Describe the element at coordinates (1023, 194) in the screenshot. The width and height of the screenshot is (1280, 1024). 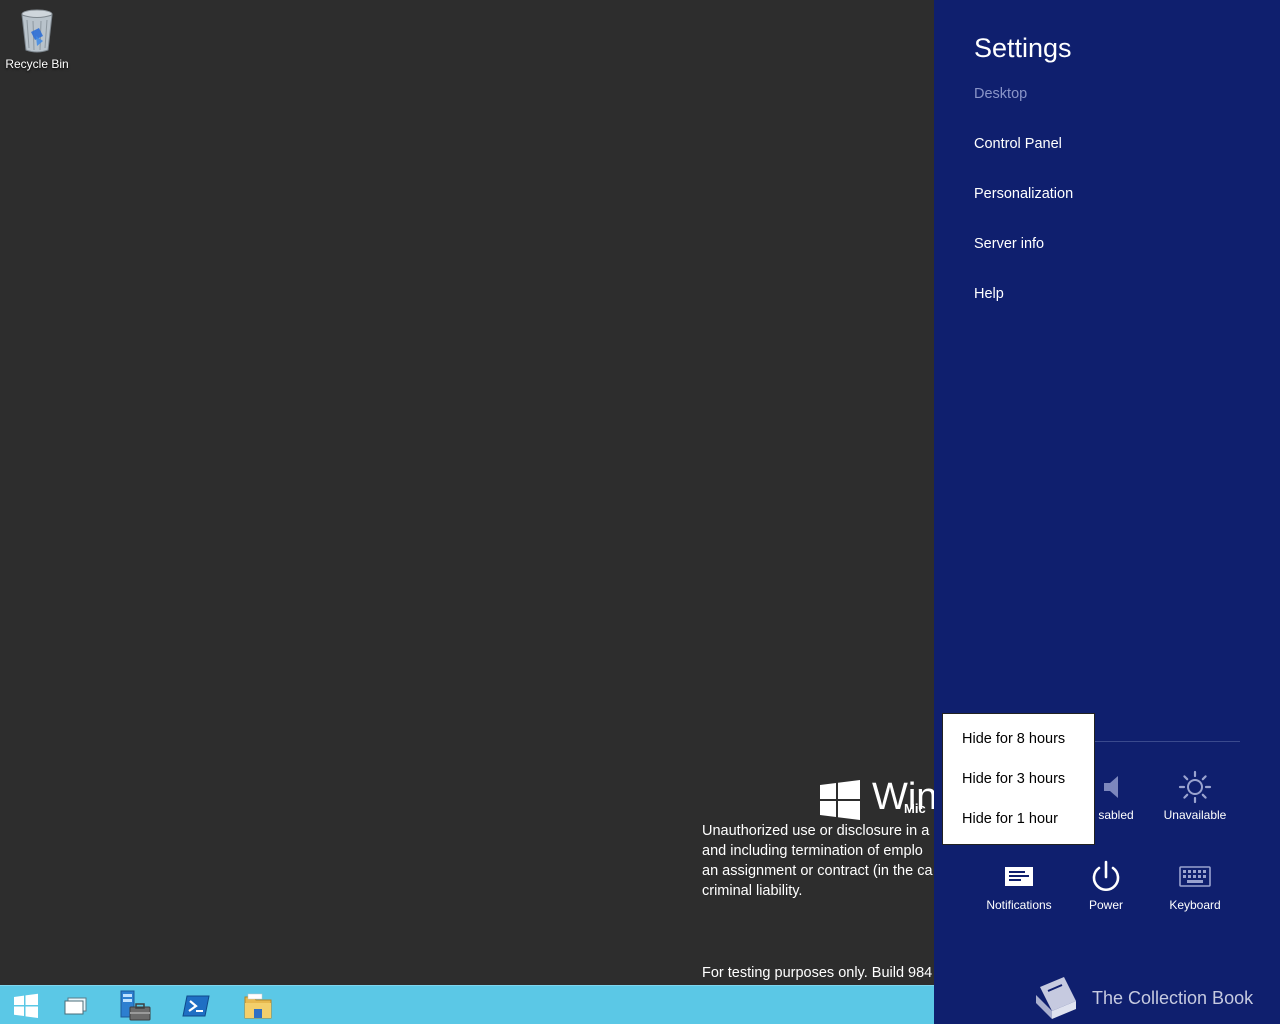
I see `settings-link-personalization: Personalization` at that location.